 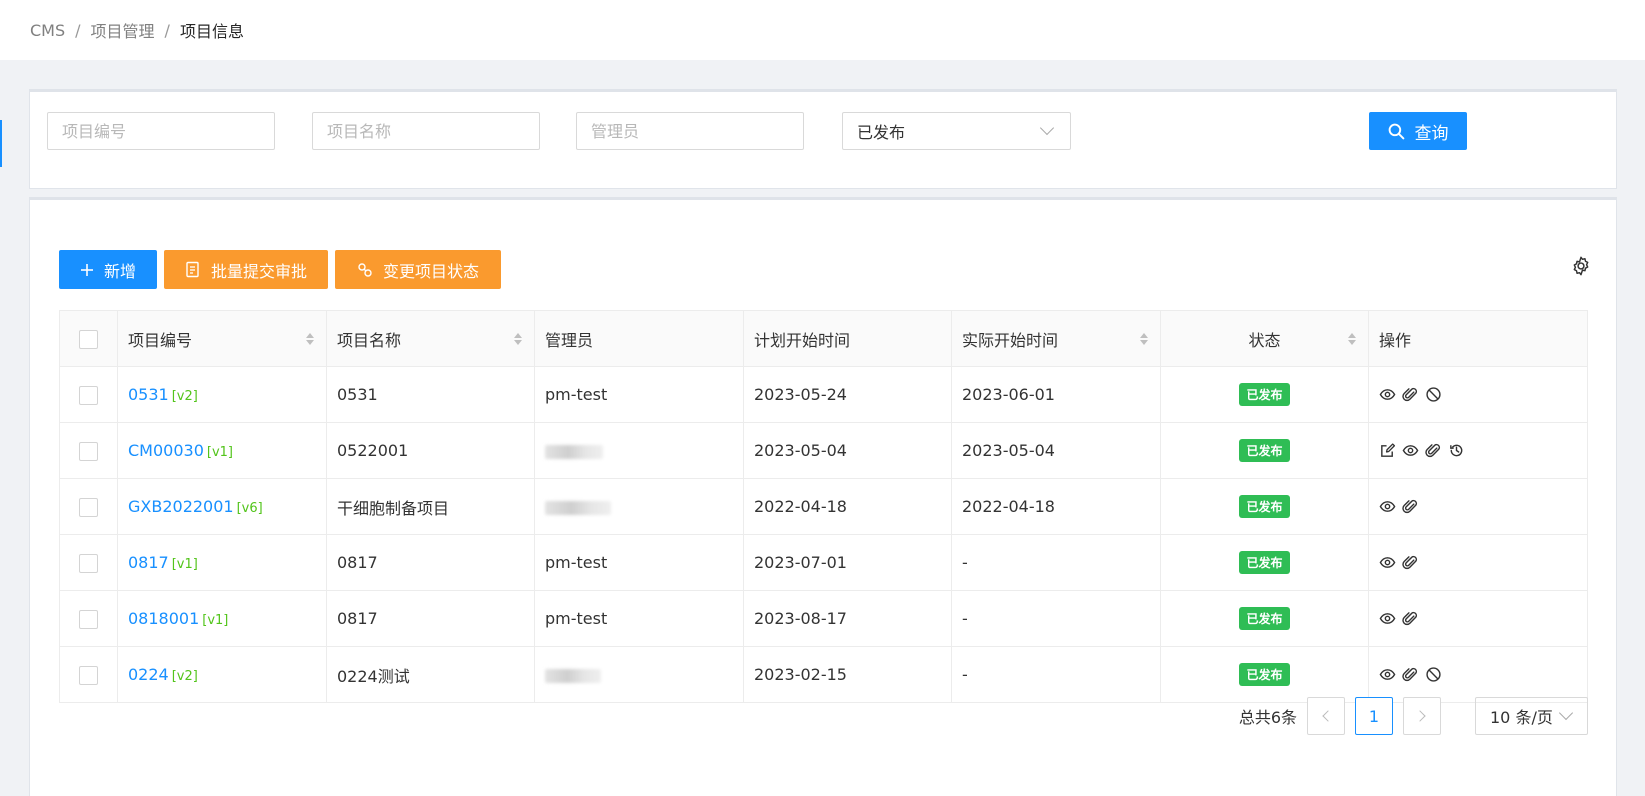 I want to click on prev-page-button, so click(x=1326, y=716).